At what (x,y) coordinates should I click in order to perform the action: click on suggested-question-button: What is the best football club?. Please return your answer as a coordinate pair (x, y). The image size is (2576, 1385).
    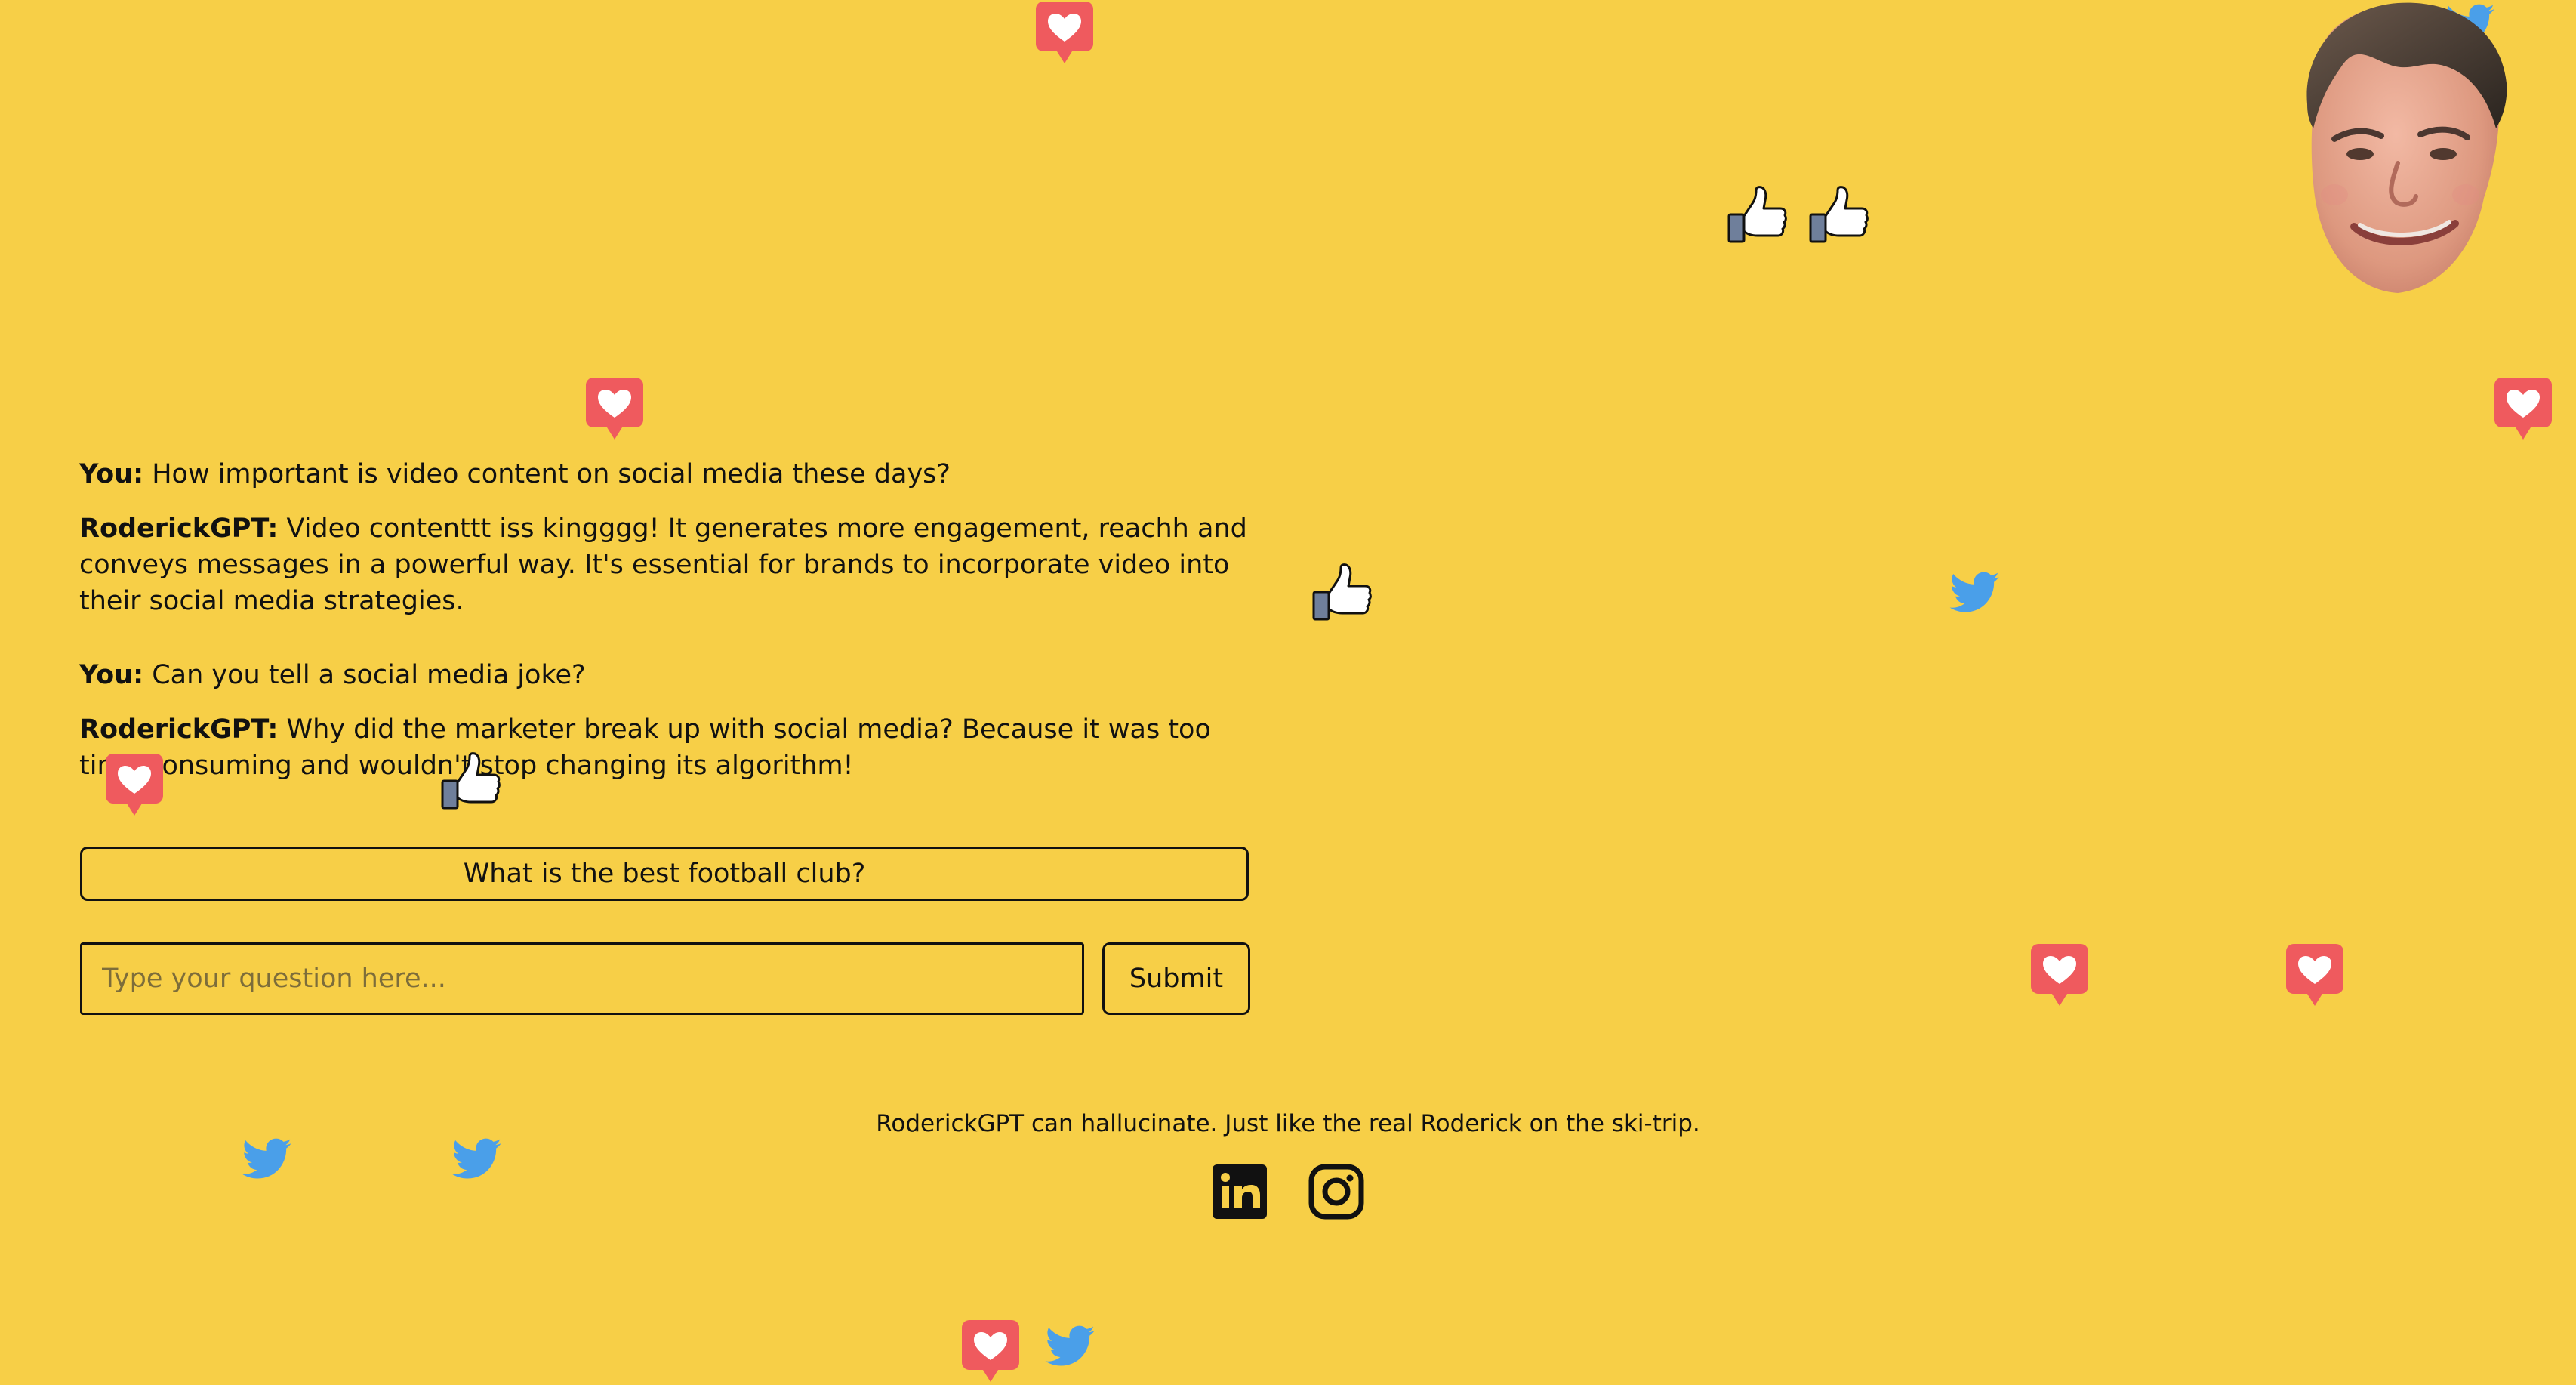
    Looking at the image, I should click on (664, 874).